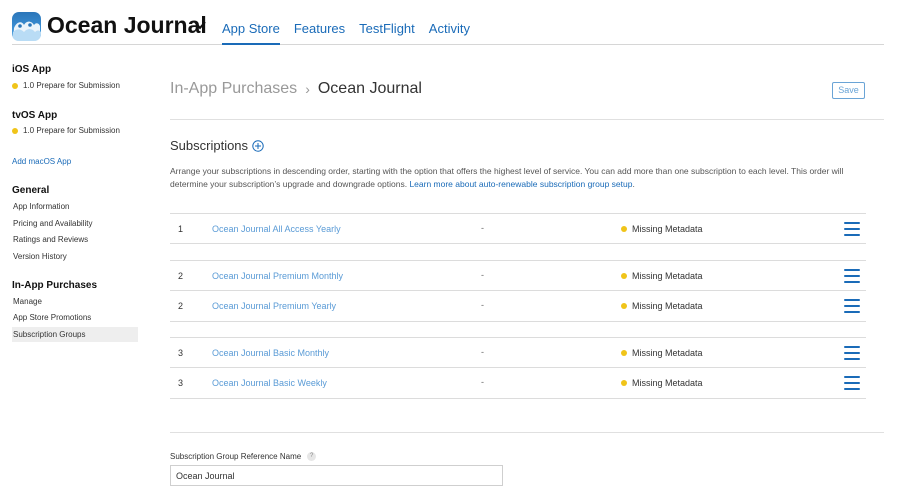  Describe the element at coordinates (848, 90) in the screenshot. I see `save-button: Save` at that location.